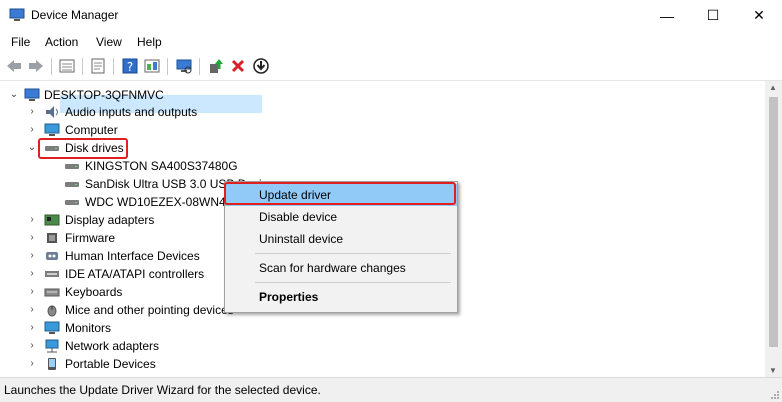 This screenshot has height=402, width=782. I want to click on maximize-button: ☐, so click(713, 15).